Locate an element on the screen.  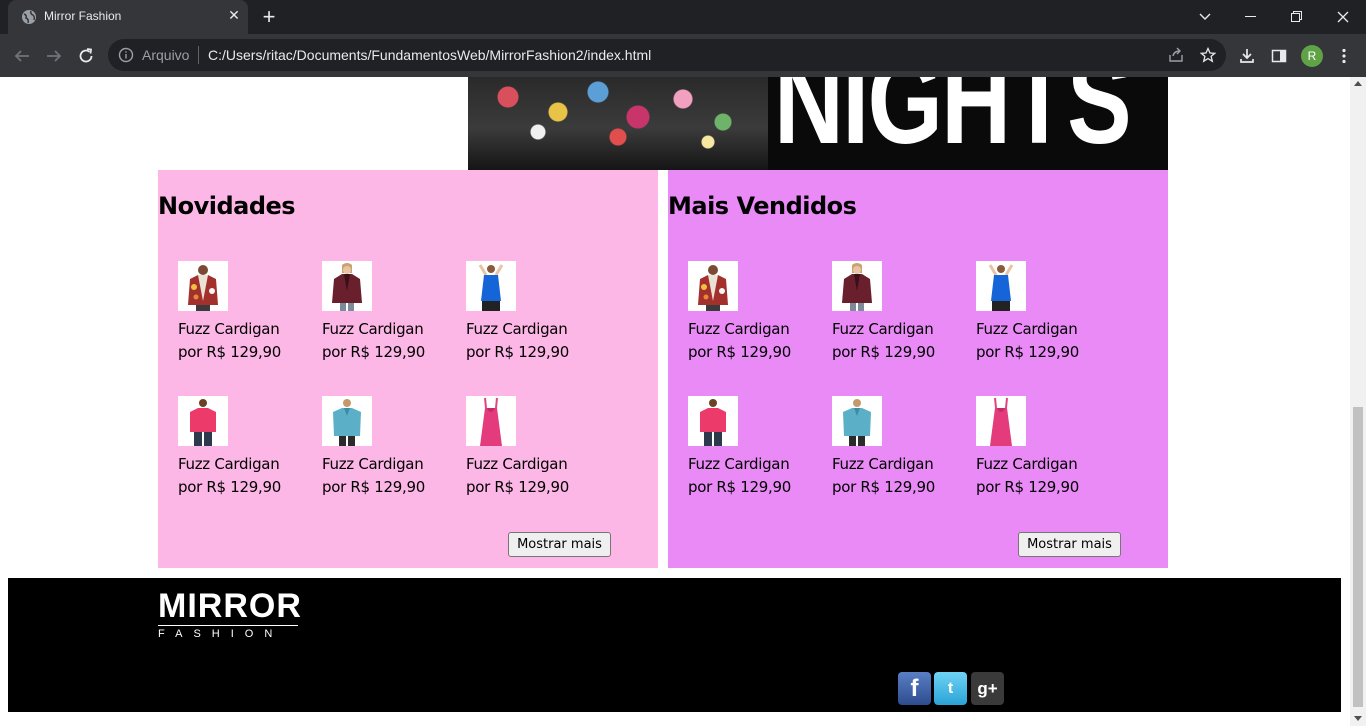
reload-icon is located at coordinates (86, 56).